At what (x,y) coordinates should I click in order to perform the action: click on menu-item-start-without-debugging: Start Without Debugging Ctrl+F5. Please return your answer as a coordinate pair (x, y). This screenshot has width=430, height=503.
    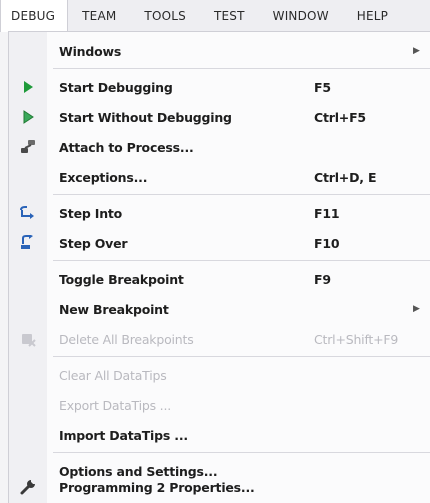
    Looking at the image, I should click on (219, 117).